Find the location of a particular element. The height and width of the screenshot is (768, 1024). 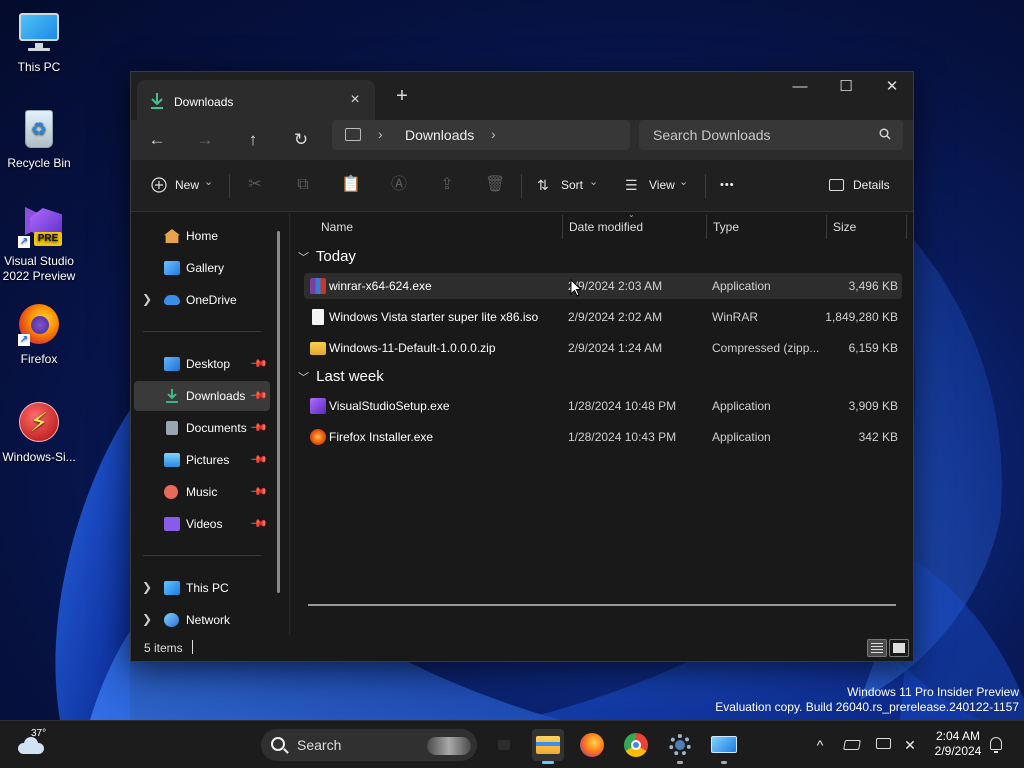

weather-temp: 37° is located at coordinates (39, 733).